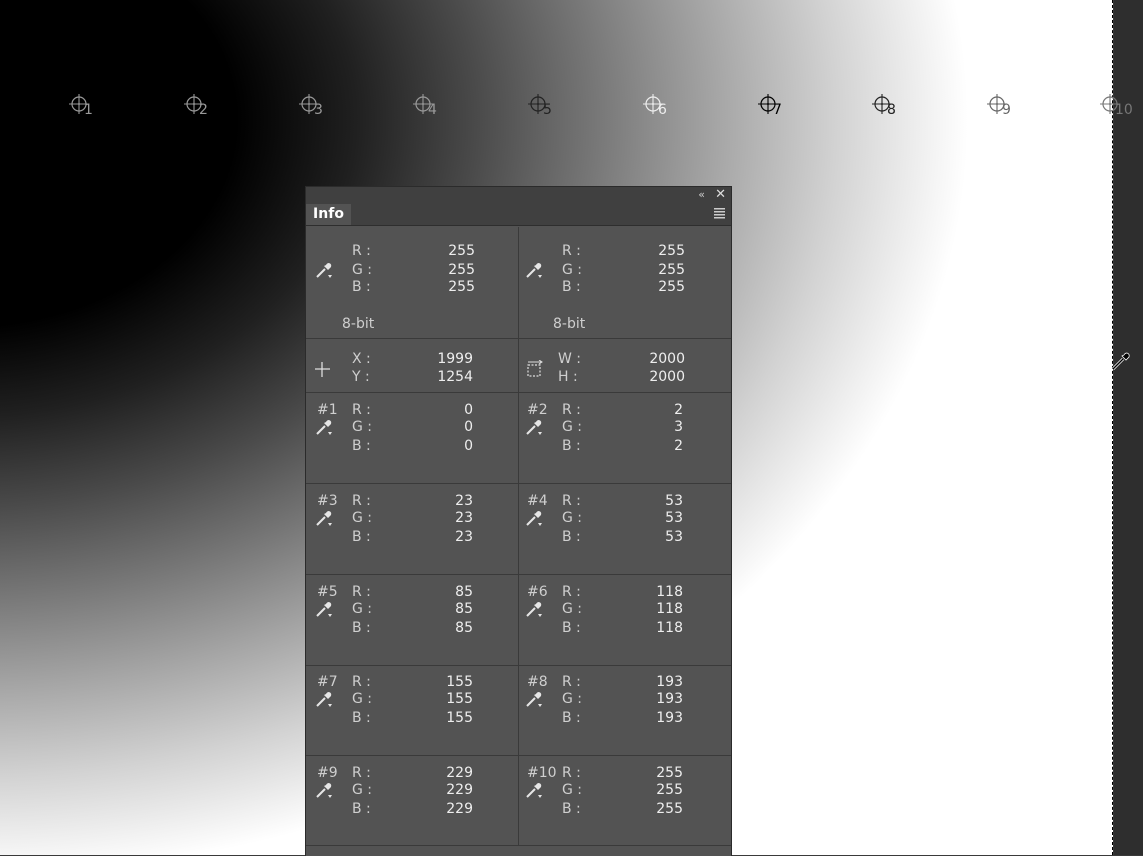 The height and width of the screenshot is (856, 1143). What do you see at coordinates (570, 359) in the screenshot?
I see `w-label: W :` at bounding box center [570, 359].